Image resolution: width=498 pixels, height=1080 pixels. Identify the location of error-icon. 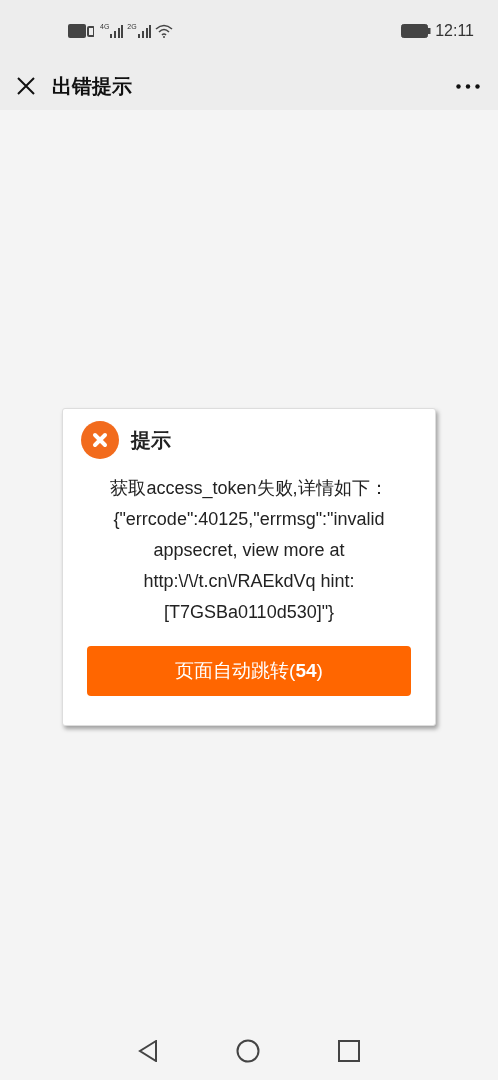
(100, 440).